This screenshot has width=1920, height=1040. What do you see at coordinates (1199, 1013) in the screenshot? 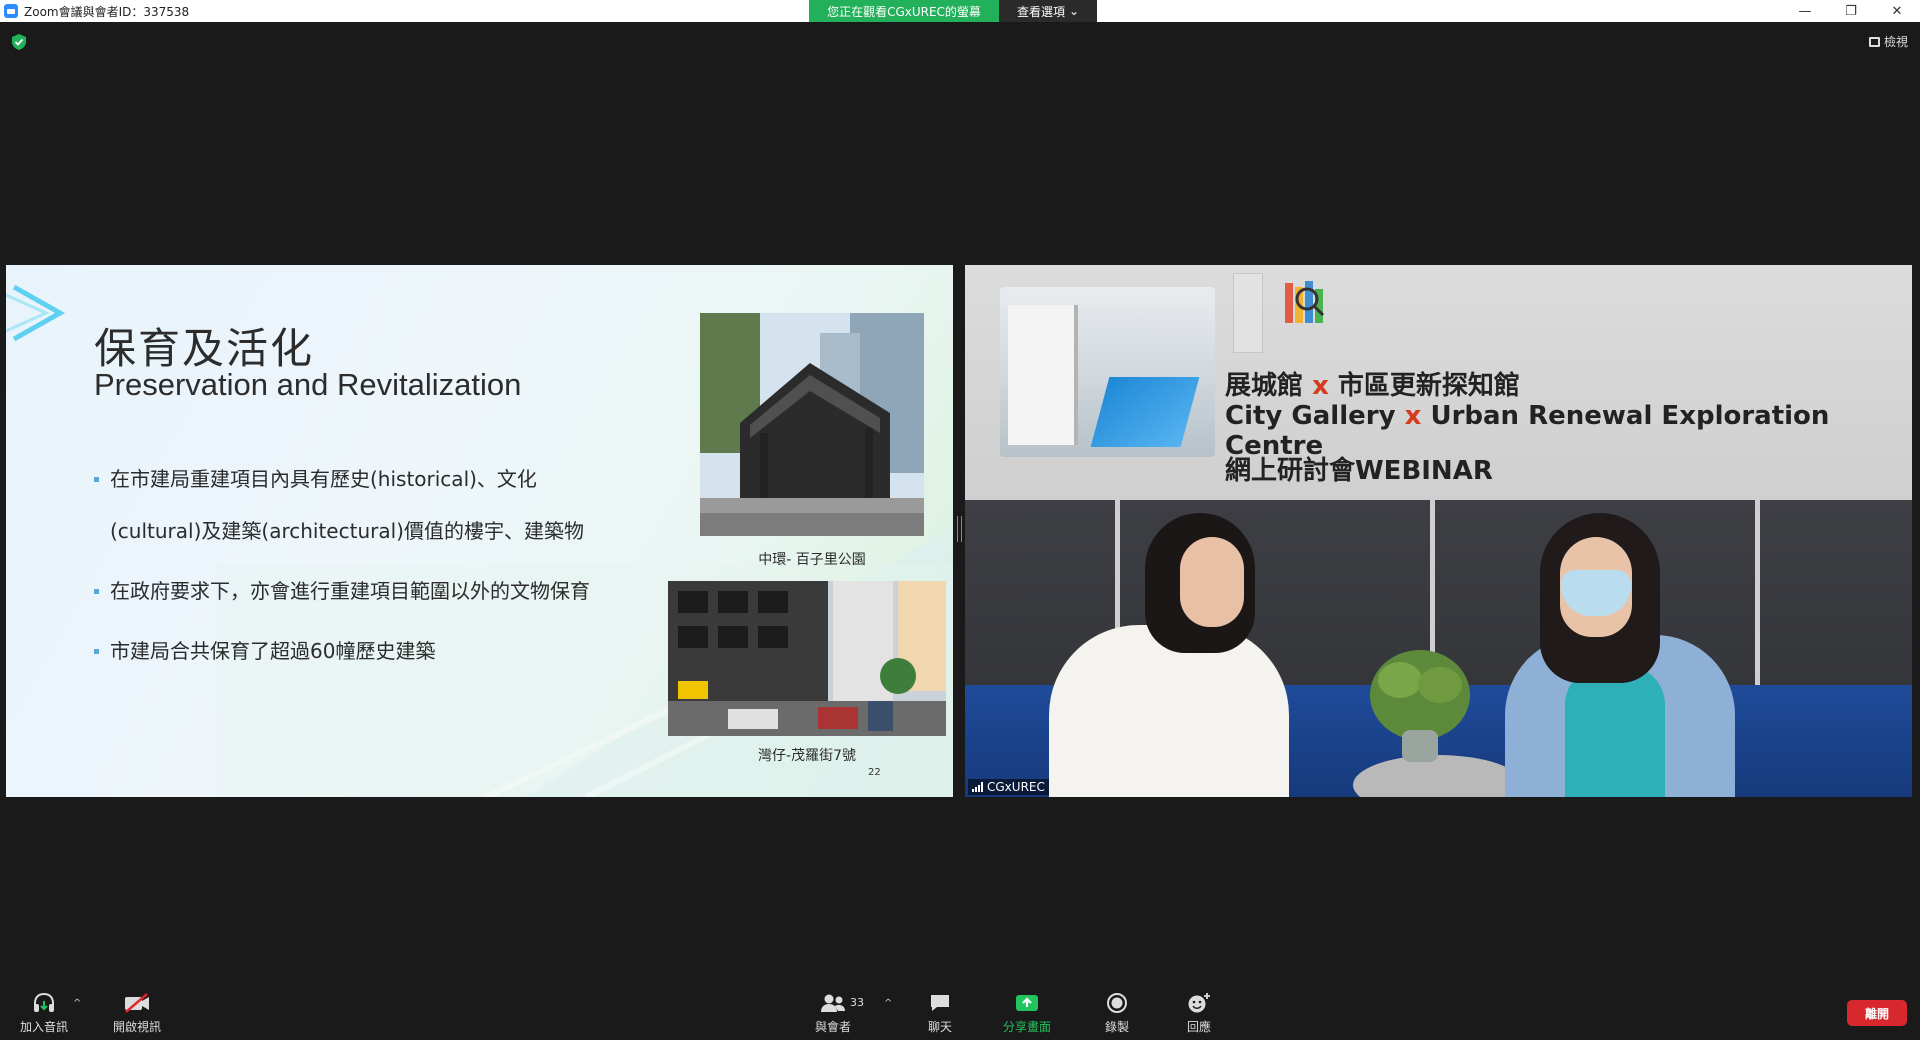
I see `reactions-button: 回應` at bounding box center [1199, 1013].